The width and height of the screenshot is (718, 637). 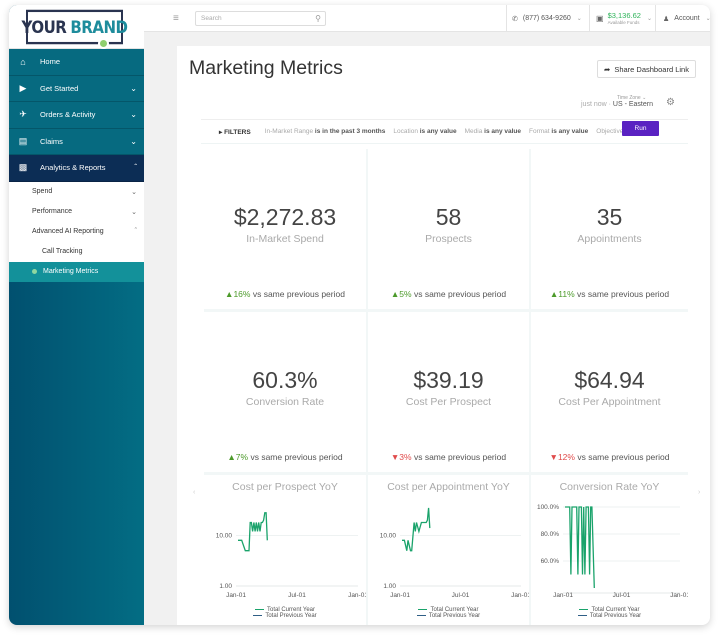 I want to click on kpi-label: Appointments, so click(x=609, y=239).